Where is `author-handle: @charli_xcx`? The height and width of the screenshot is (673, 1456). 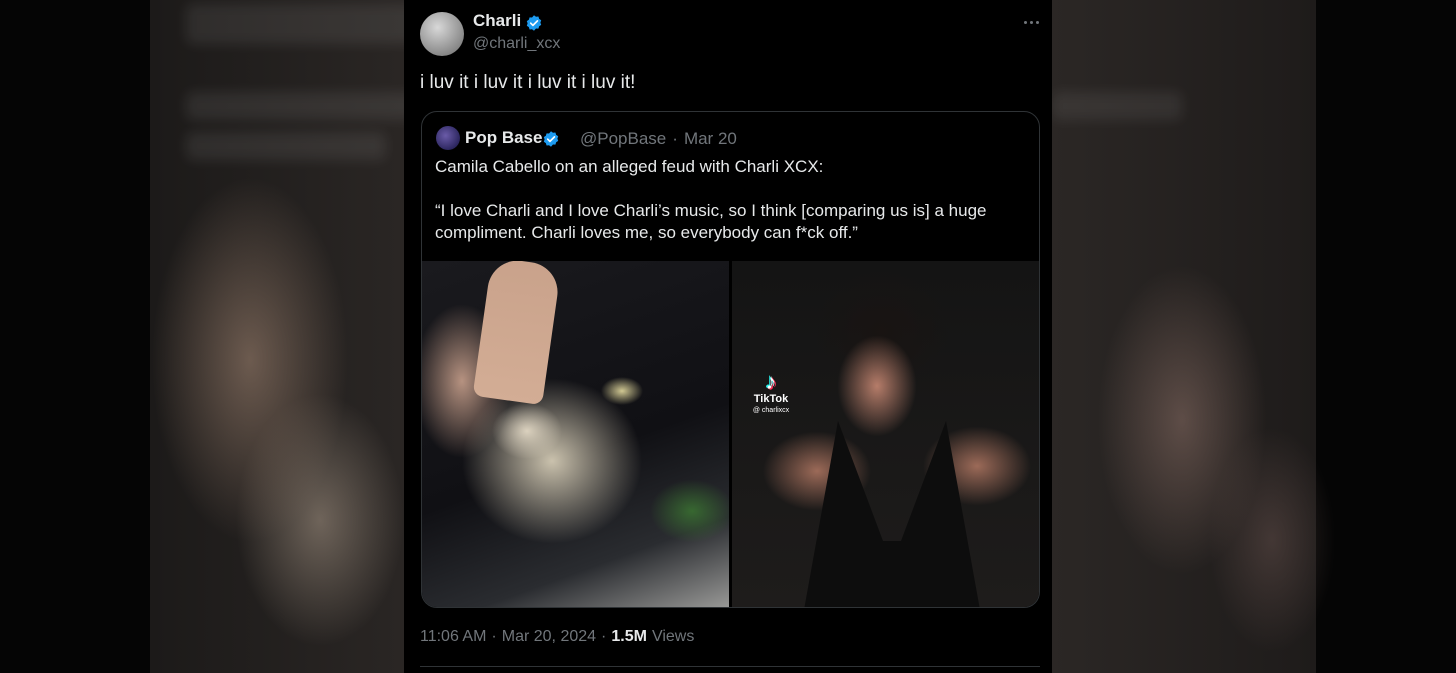
author-handle: @charli_xcx is located at coordinates (516, 44).